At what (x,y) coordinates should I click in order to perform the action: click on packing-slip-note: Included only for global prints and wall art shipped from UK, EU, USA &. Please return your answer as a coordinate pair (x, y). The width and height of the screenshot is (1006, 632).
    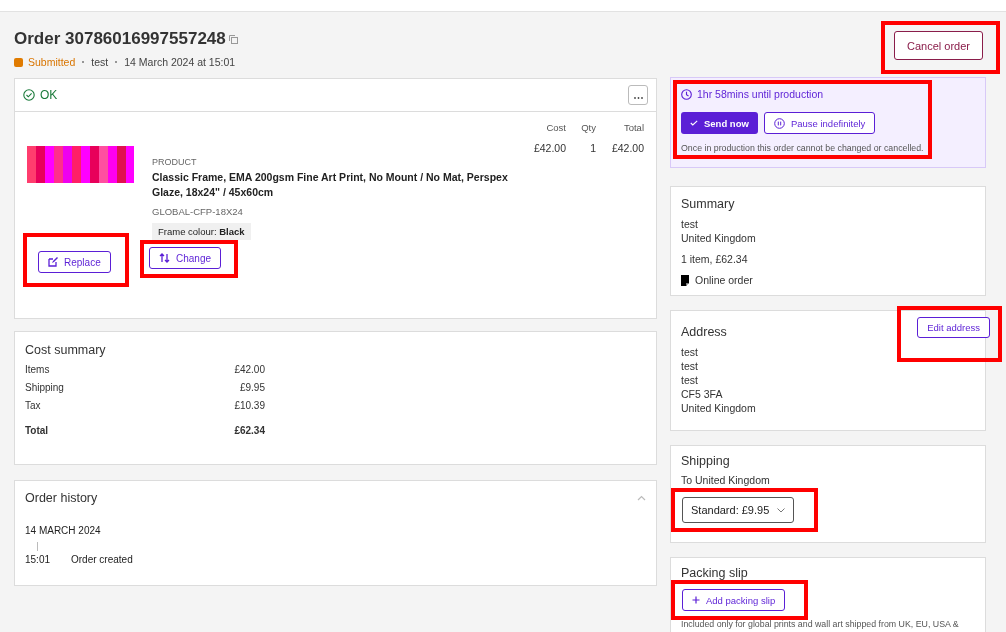
    Looking at the image, I should click on (820, 624).